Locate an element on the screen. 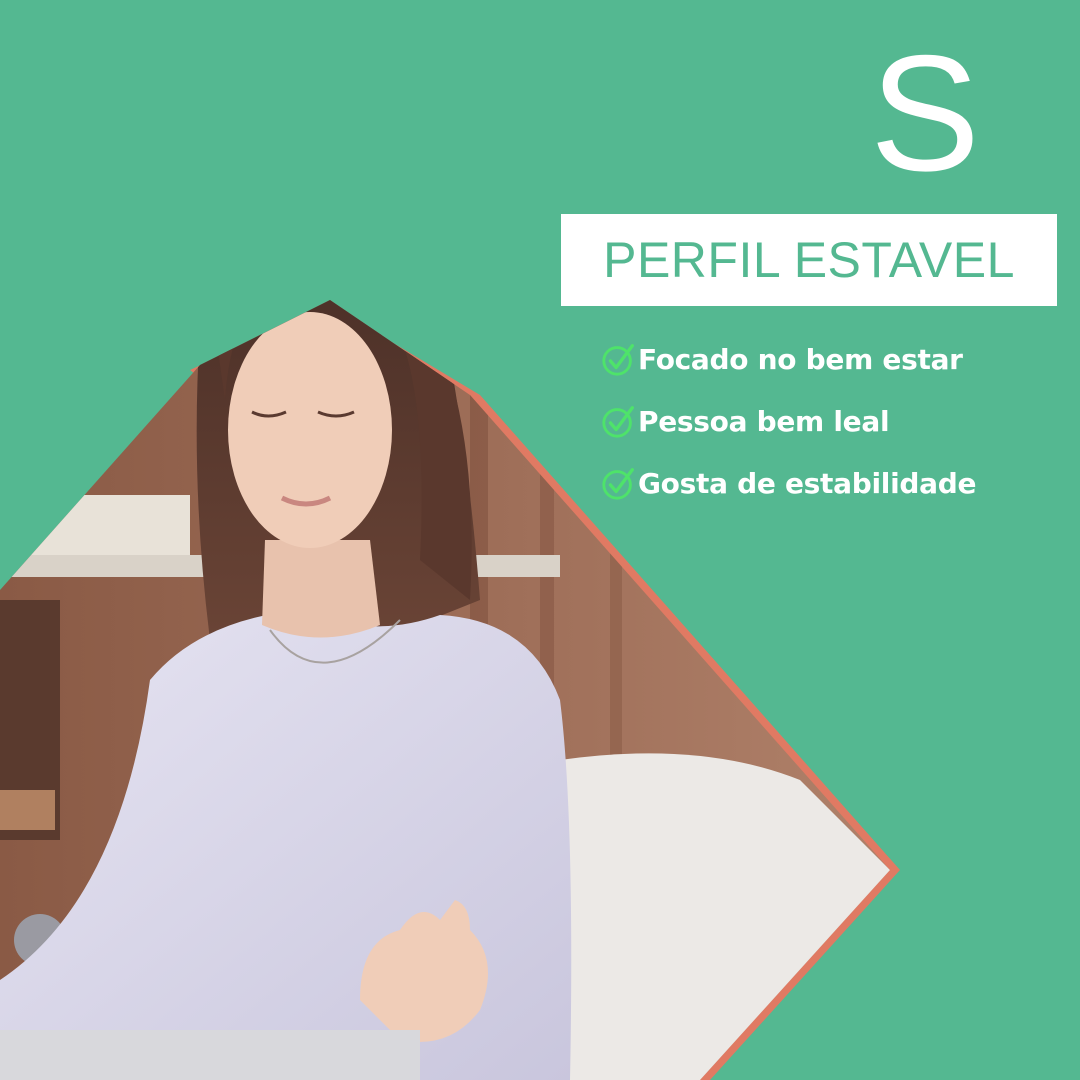 The width and height of the screenshot is (1080, 1080). trait-label: Gosta de estabilidade is located at coordinates (807, 483).